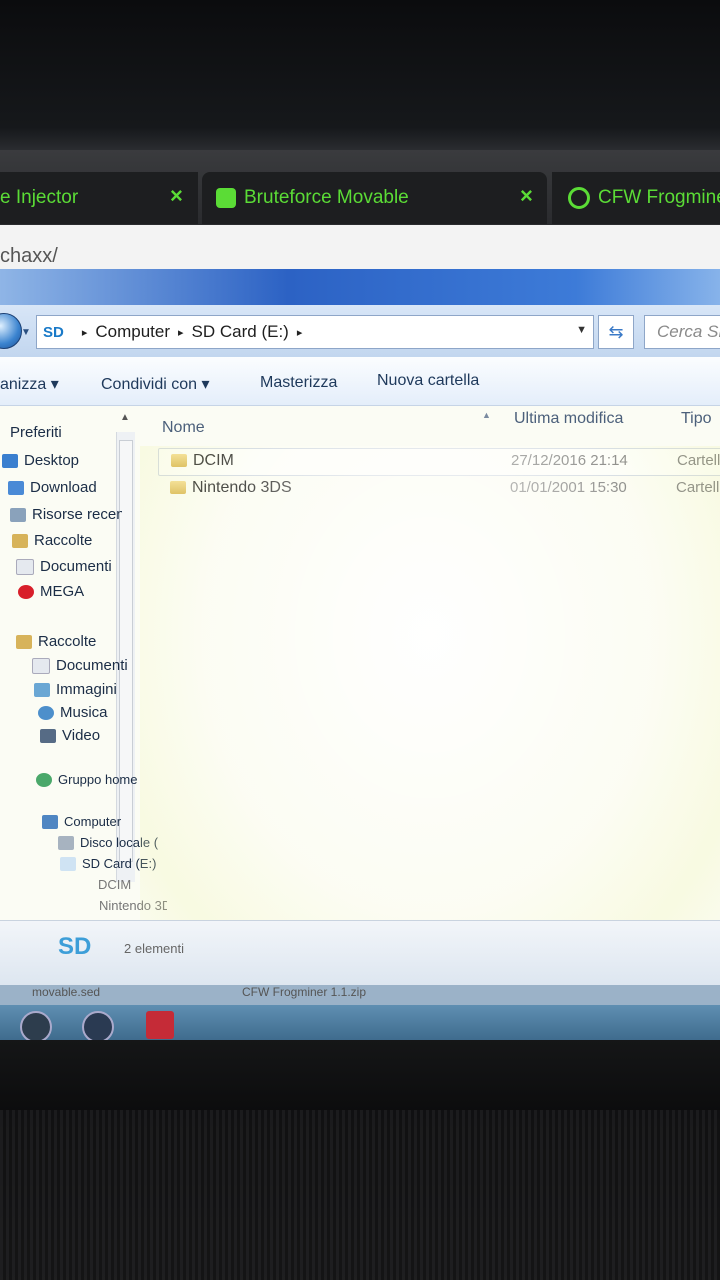 The height and width of the screenshot is (1280, 720). I want to click on nav-item-sd-card: SD Card (E:), so click(108, 863).